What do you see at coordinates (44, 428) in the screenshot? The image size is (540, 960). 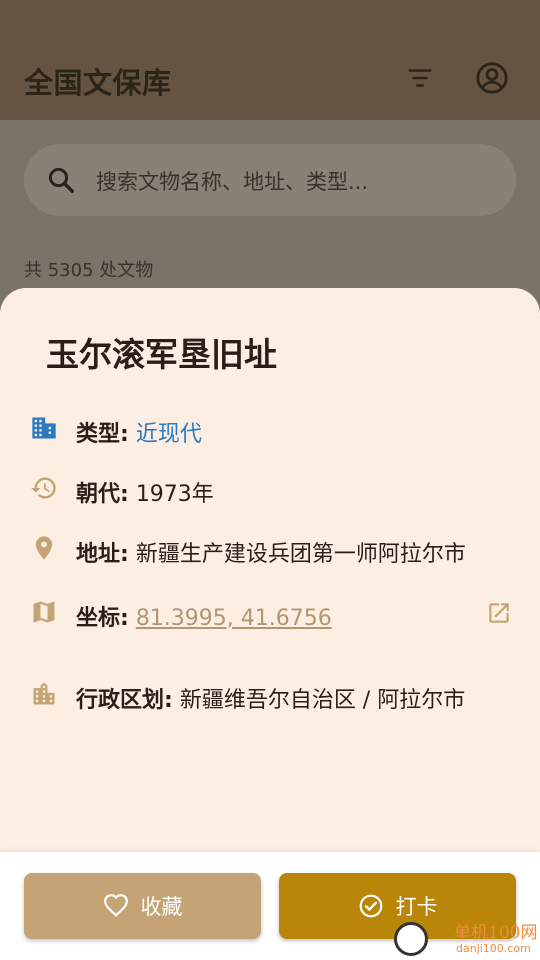 I see `building-icon` at bounding box center [44, 428].